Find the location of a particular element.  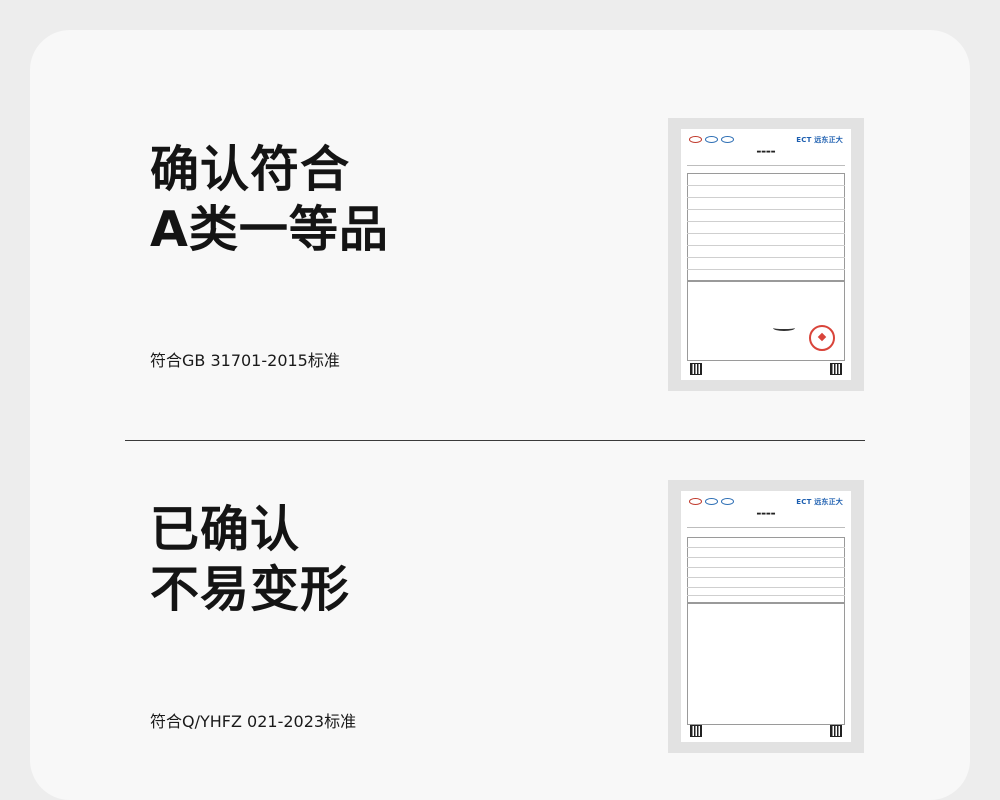

test-report-image-2: ECT 远东正大 ▬▬▬▬ is located at coordinates (766, 616).